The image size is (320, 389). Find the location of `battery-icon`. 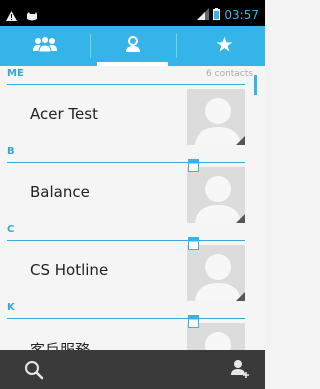

battery-icon is located at coordinates (217, 14).